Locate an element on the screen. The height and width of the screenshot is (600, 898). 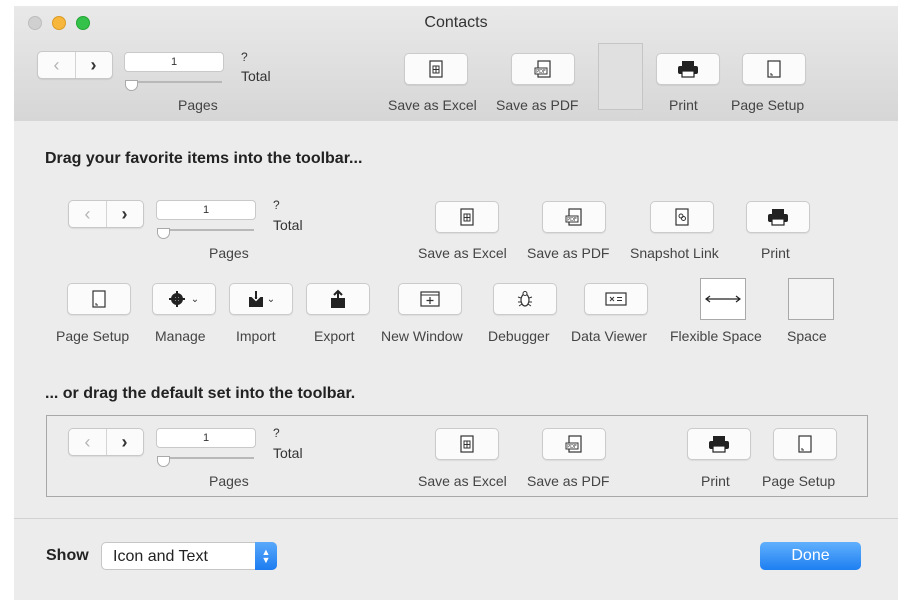
page-nav-control: ‹ › is located at coordinates (75, 65).